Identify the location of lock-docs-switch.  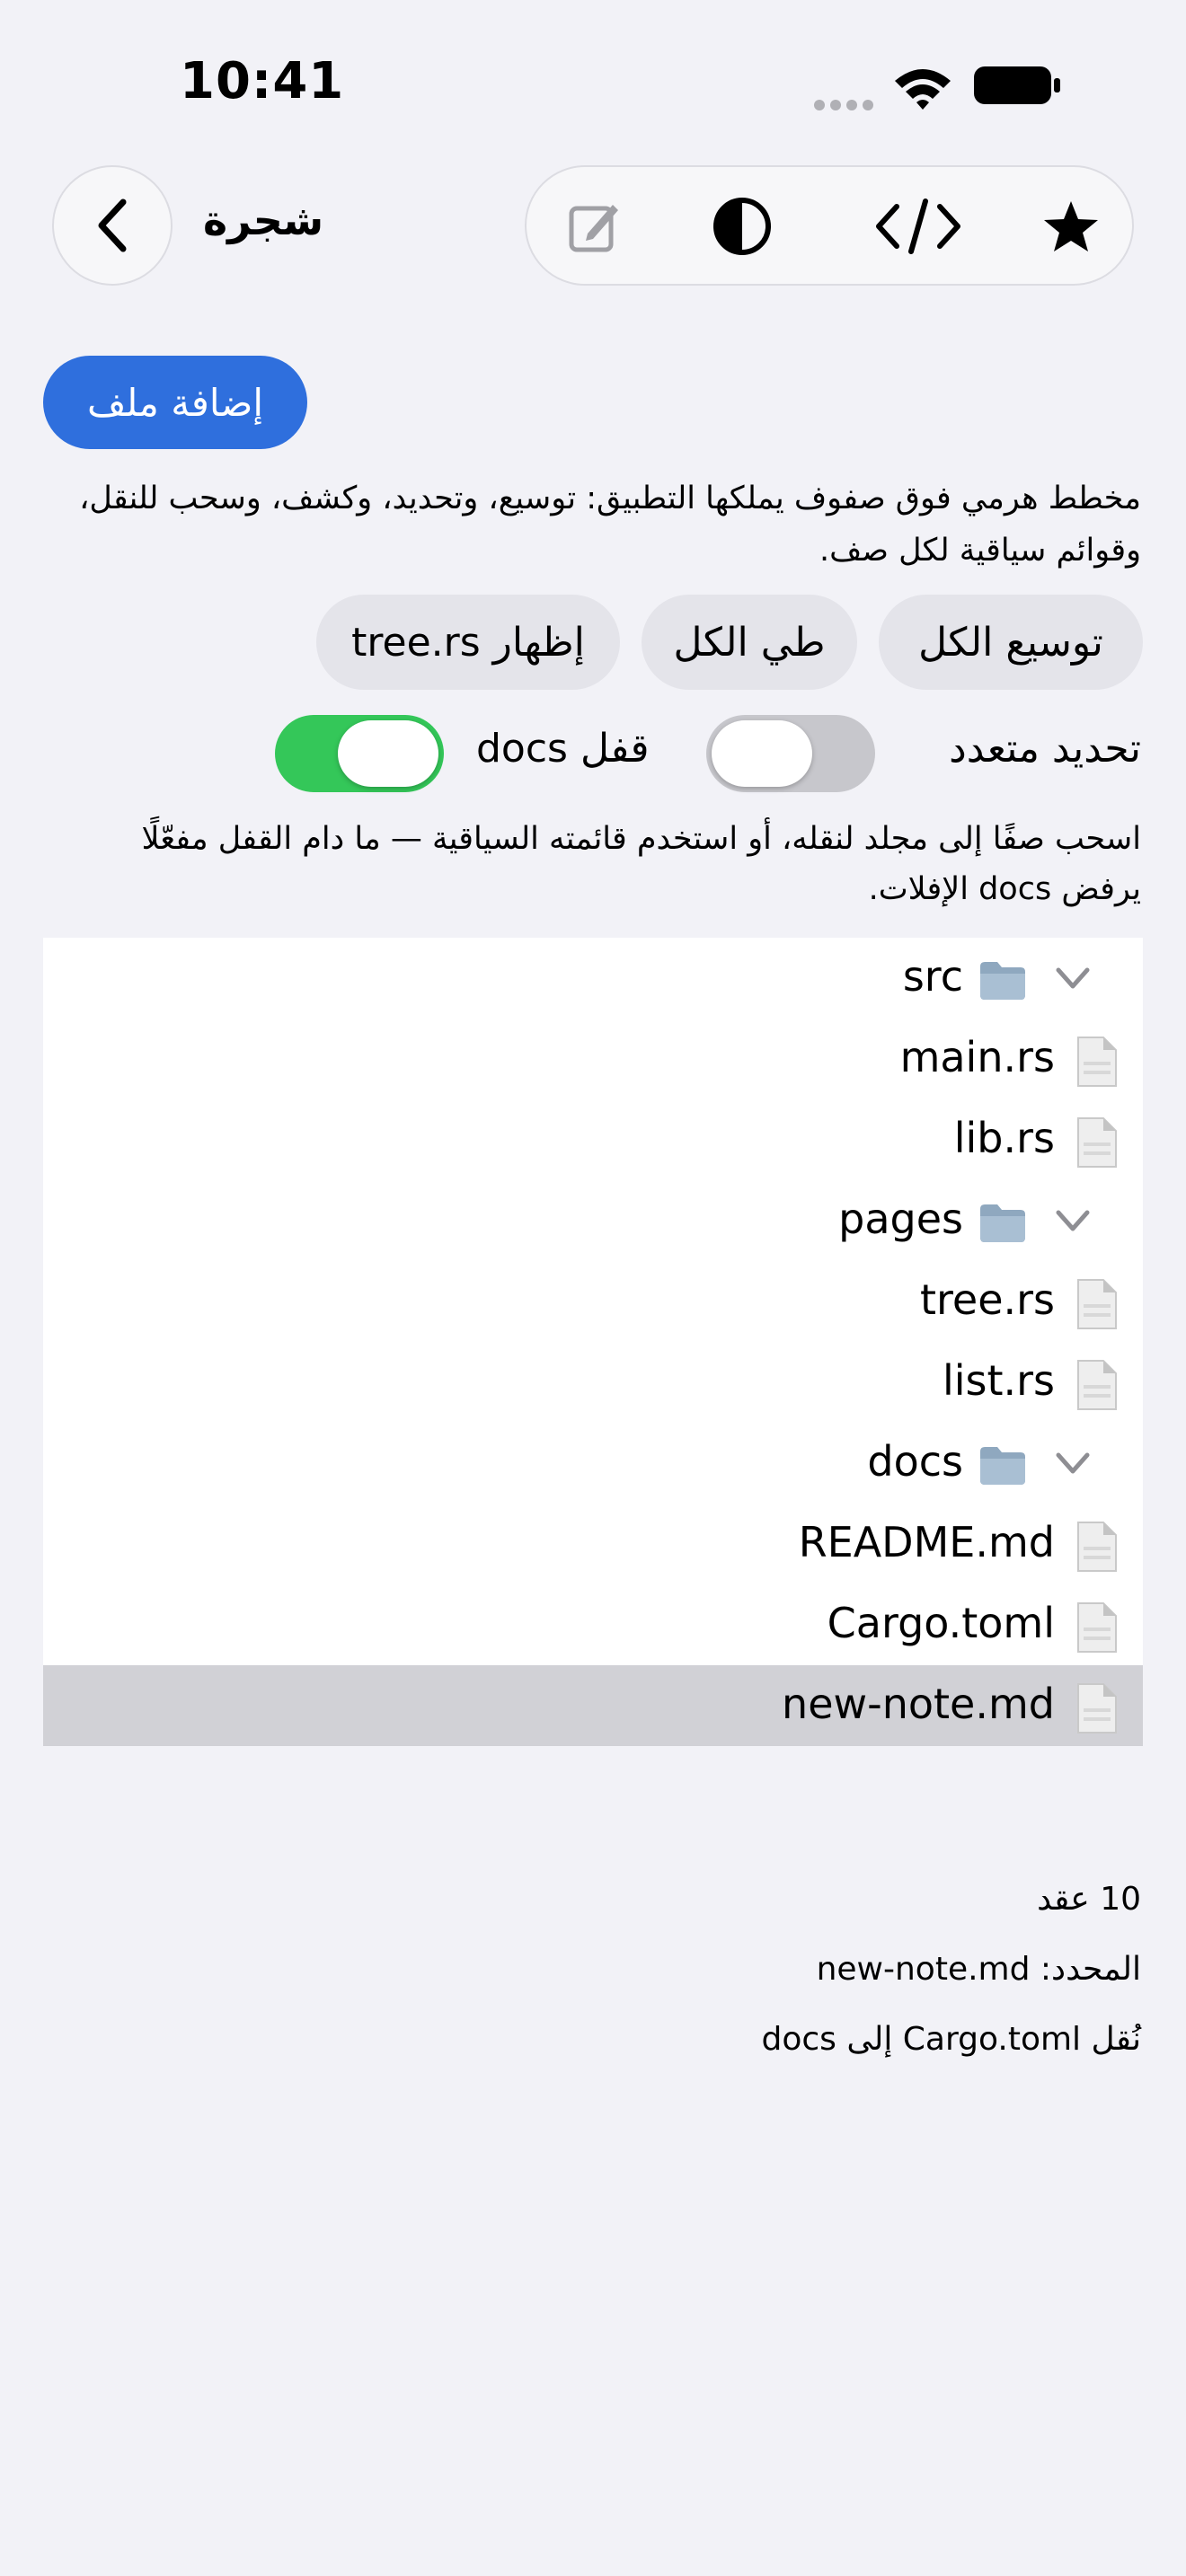
(359, 753).